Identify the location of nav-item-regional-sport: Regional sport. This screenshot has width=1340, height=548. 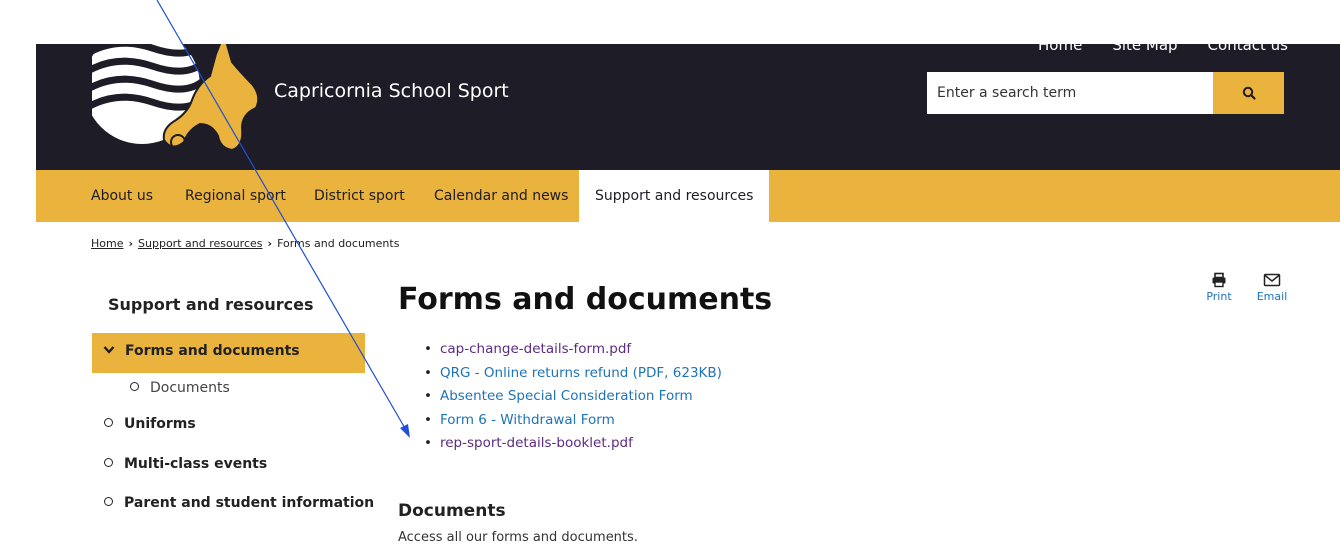
(235, 196).